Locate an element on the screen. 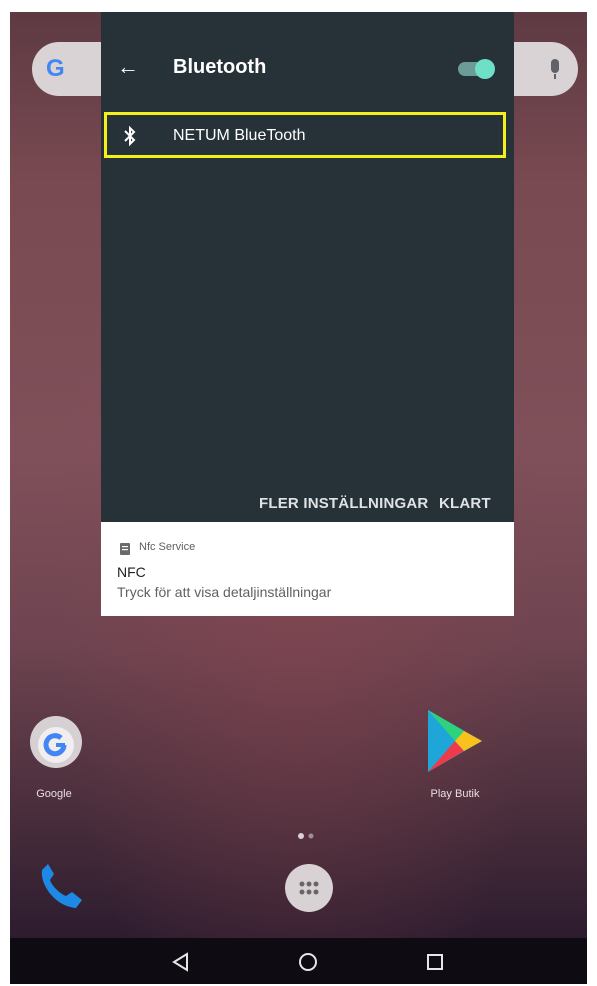 This screenshot has width=597, height=986. app-drawer-icon is located at coordinates (309, 888).